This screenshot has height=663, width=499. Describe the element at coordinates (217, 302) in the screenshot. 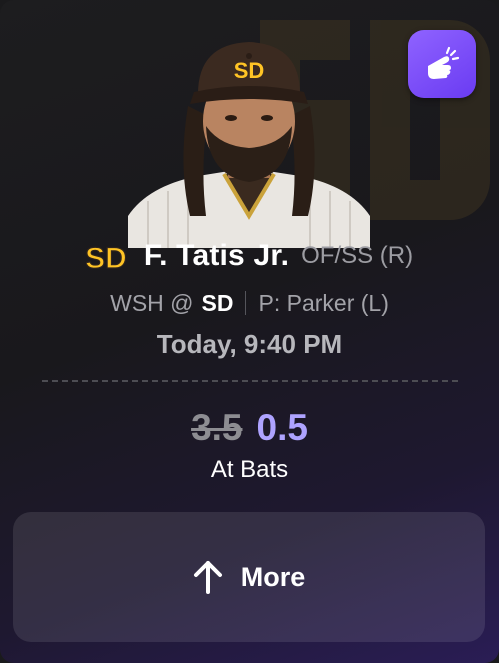

I see `home-team: SD` at that location.